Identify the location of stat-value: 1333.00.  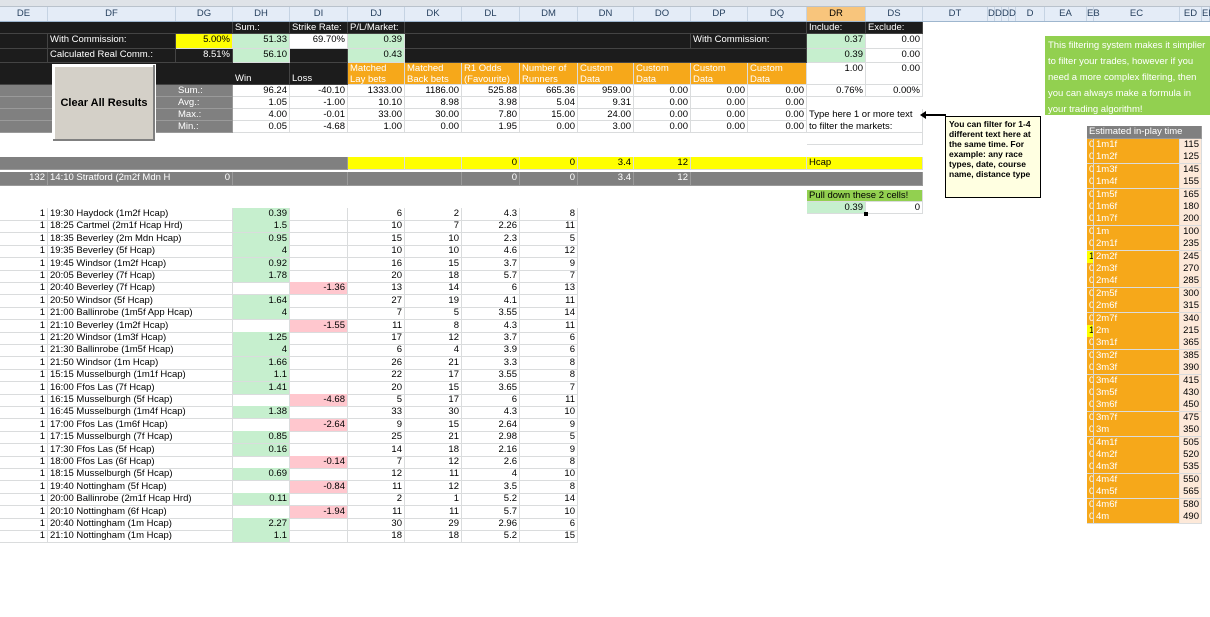
(376, 91).